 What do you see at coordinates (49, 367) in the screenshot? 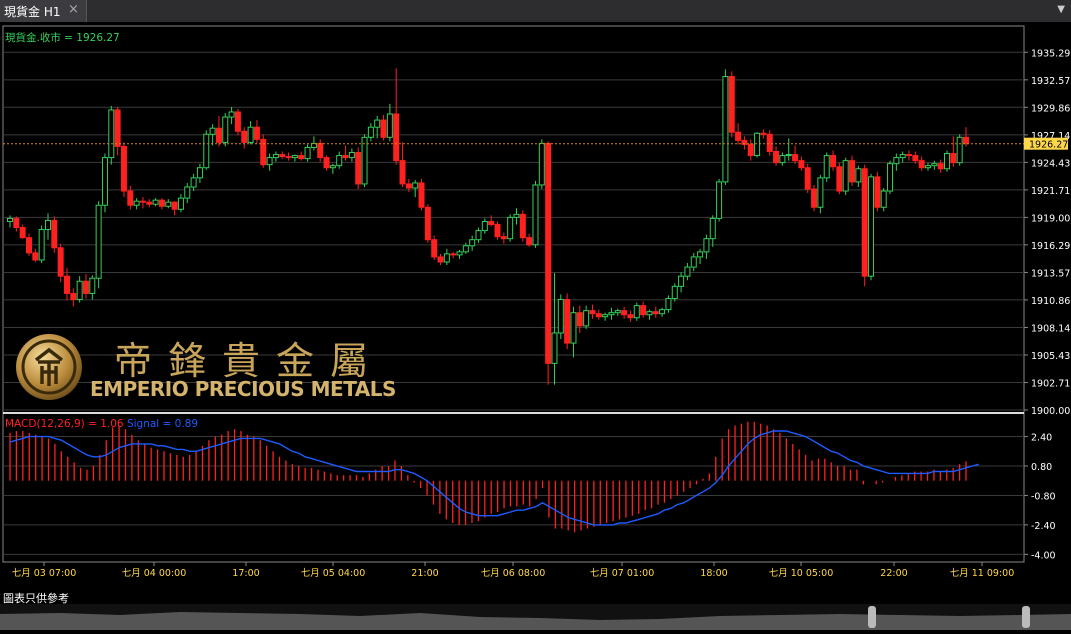
I see `coin-emblem-icon` at bounding box center [49, 367].